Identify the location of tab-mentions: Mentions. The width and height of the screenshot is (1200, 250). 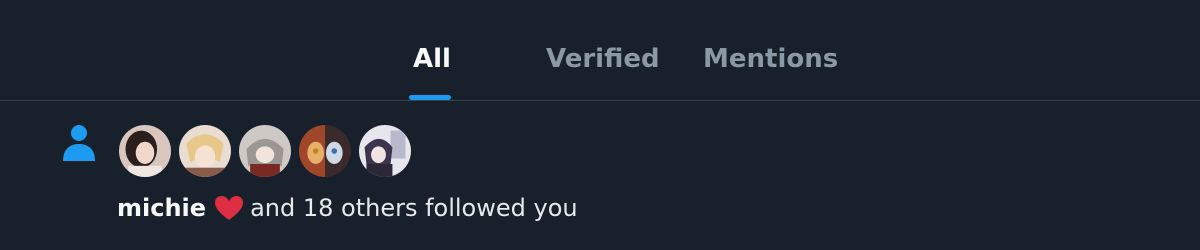
(770, 59).